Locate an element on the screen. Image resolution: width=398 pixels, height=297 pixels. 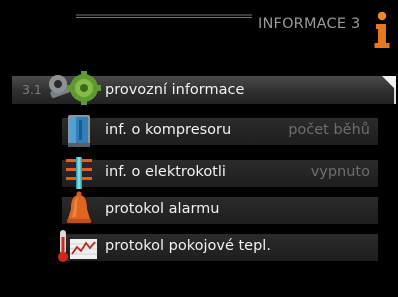
page-title: INFORMACE 3 is located at coordinates (309, 24).